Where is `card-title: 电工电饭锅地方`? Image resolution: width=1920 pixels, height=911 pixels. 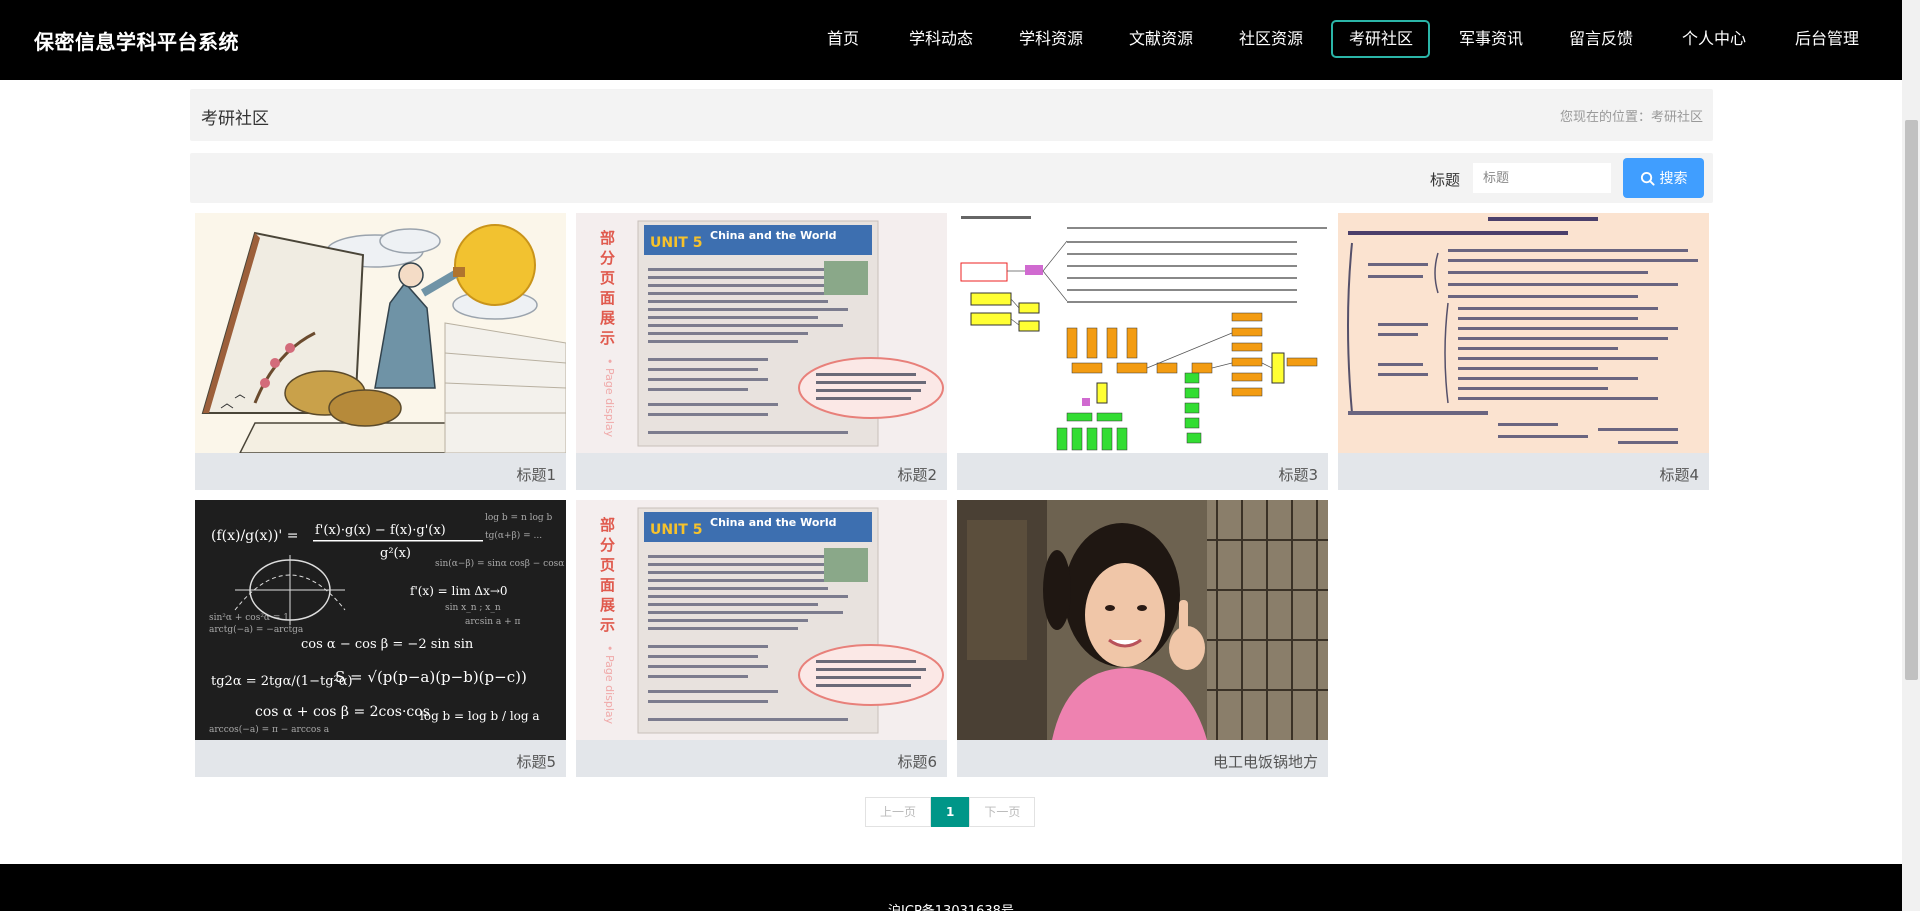
card-title: 电工电饭锅地方 is located at coordinates (1265, 762).